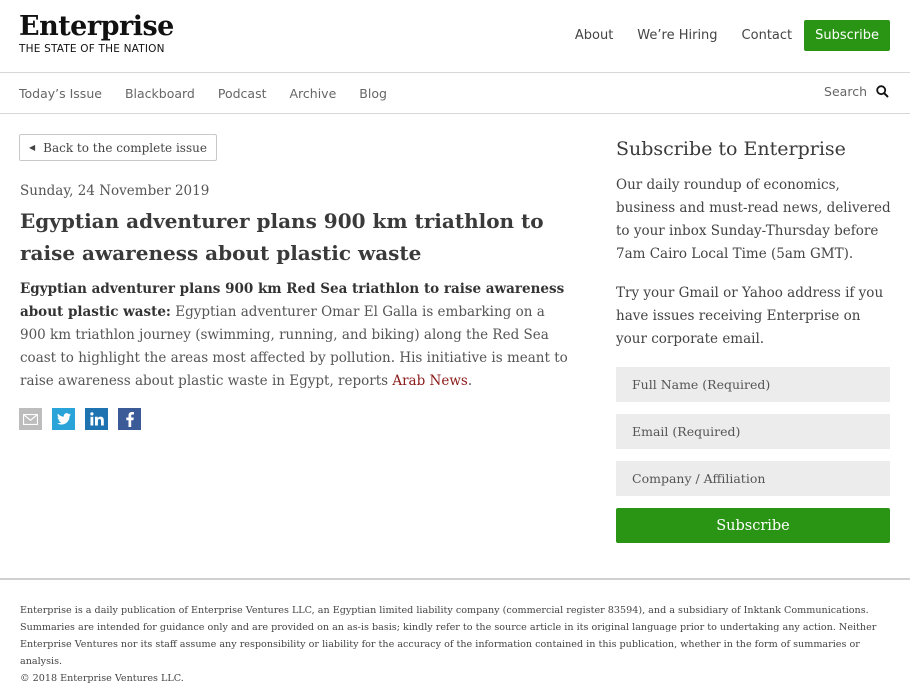  What do you see at coordinates (102, 678) in the screenshot?
I see `footer-copyright: © 2018 Enterprise Ventures LLC.` at bounding box center [102, 678].